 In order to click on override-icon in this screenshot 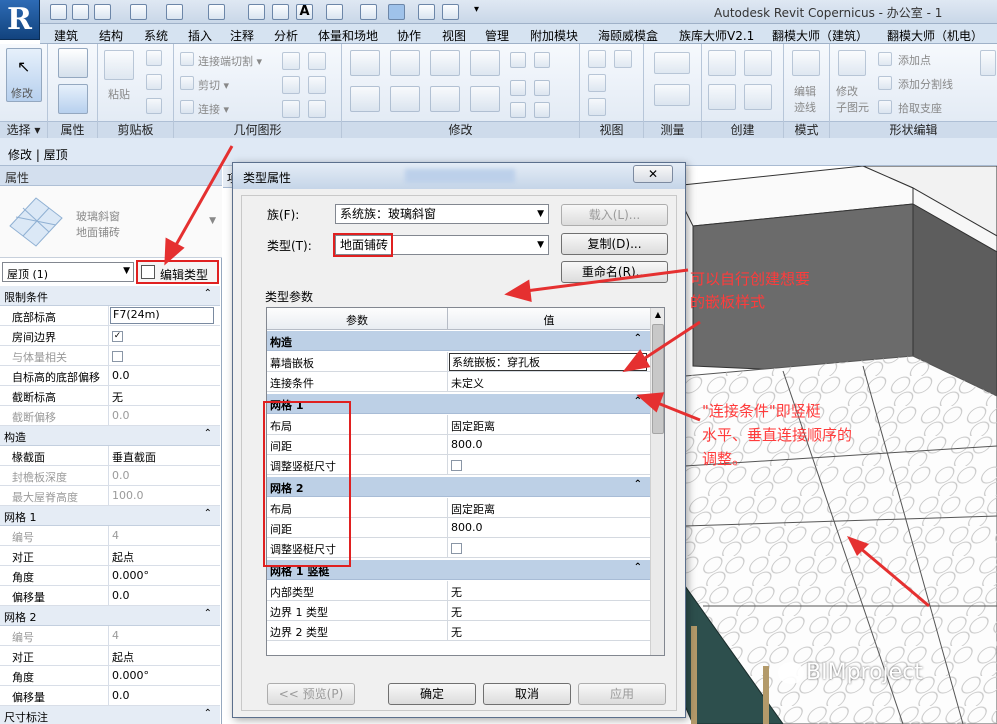, I will do `click(623, 59)`.